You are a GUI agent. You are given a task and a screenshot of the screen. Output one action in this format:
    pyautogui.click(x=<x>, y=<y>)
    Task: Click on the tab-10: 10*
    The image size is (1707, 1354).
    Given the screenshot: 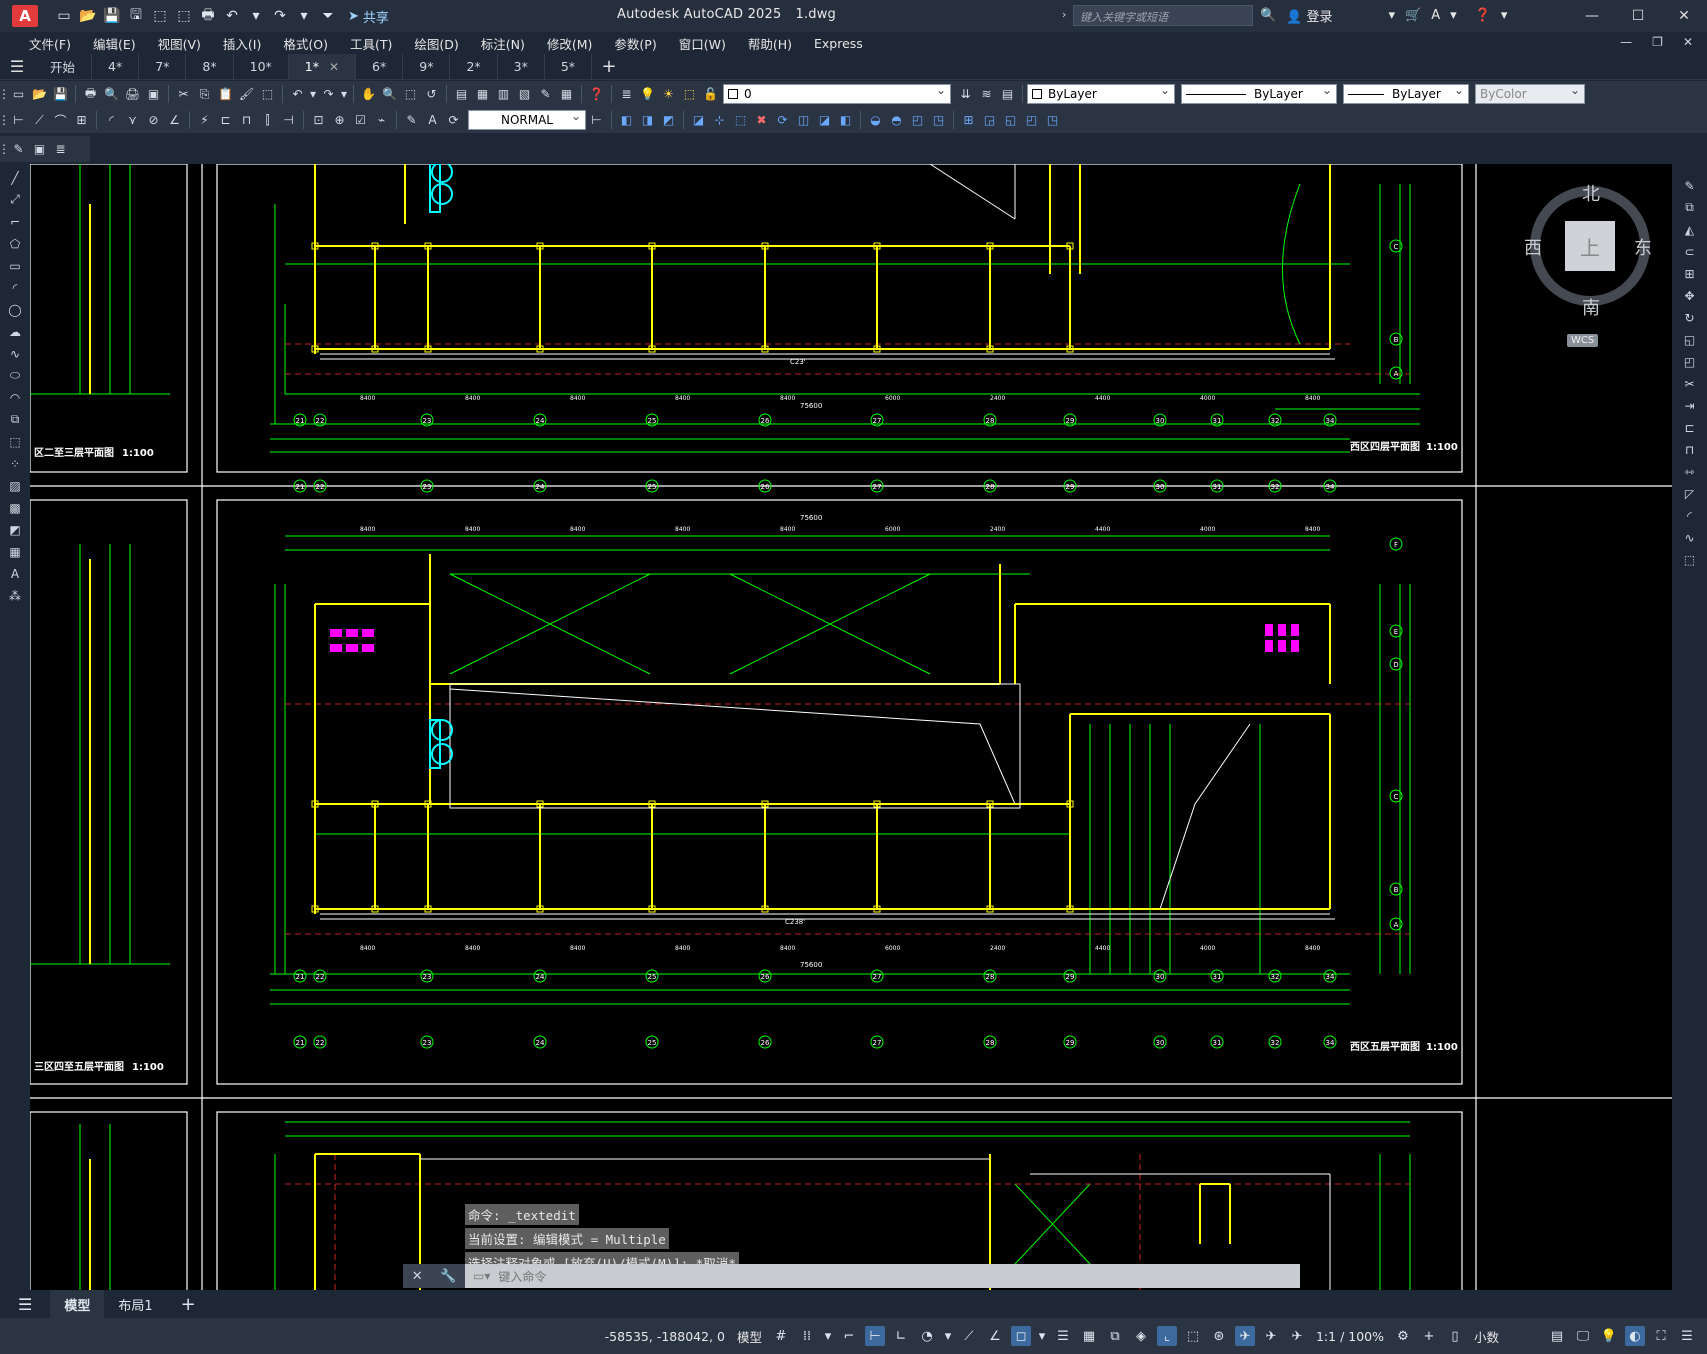 What is the action you would take?
    pyautogui.click(x=261, y=66)
    